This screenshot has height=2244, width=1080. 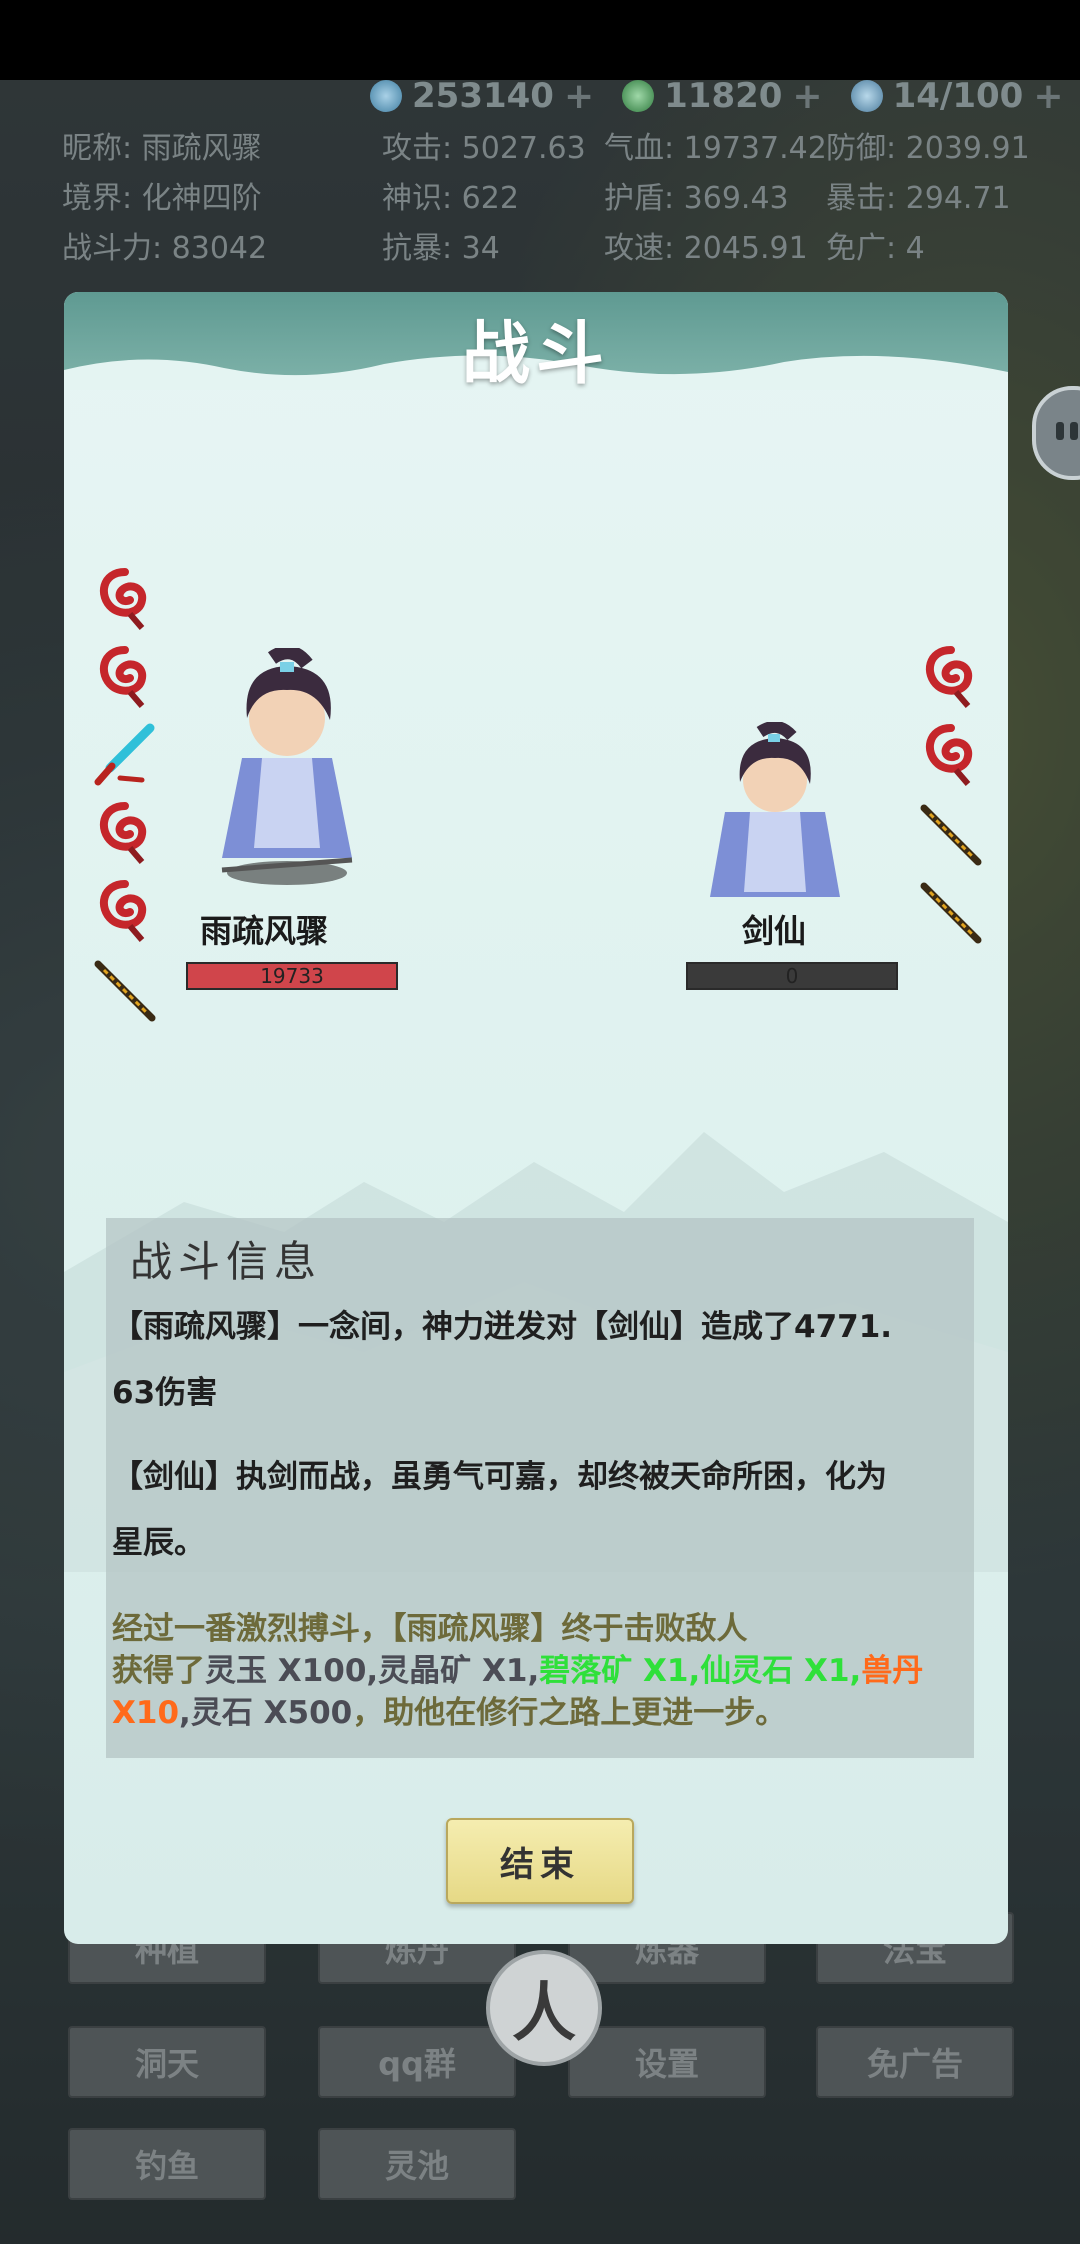 What do you see at coordinates (430, 1629) in the screenshot?
I see `battle-summary: 经过一番激烈搏斗，【雨疏风骤】终于击败敌人` at bounding box center [430, 1629].